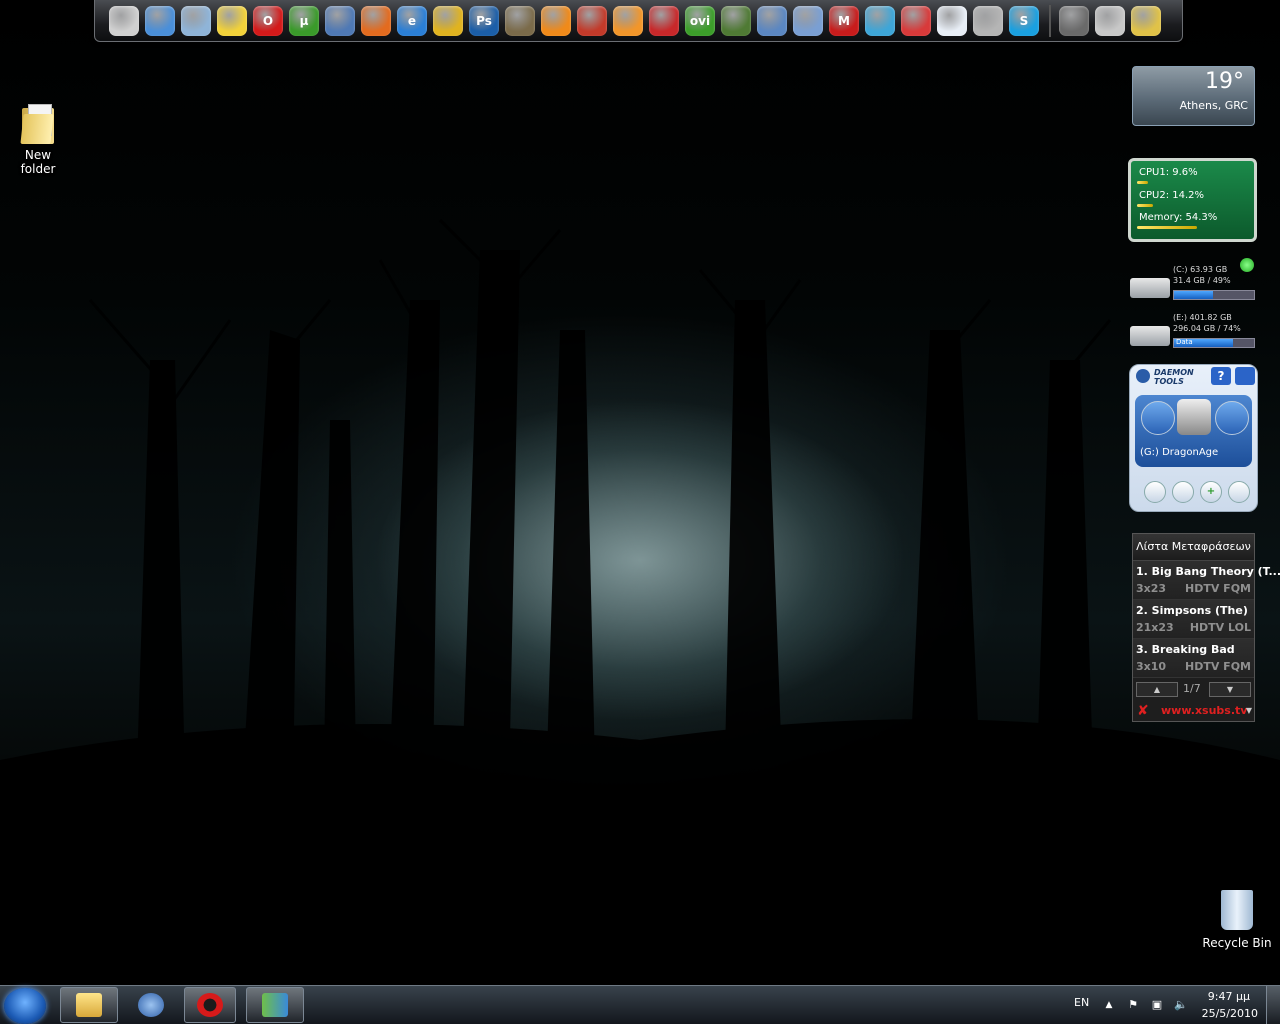  Describe the element at coordinates (412, 20) in the screenshot. I see `internet-explorer-icon: e` at that location.